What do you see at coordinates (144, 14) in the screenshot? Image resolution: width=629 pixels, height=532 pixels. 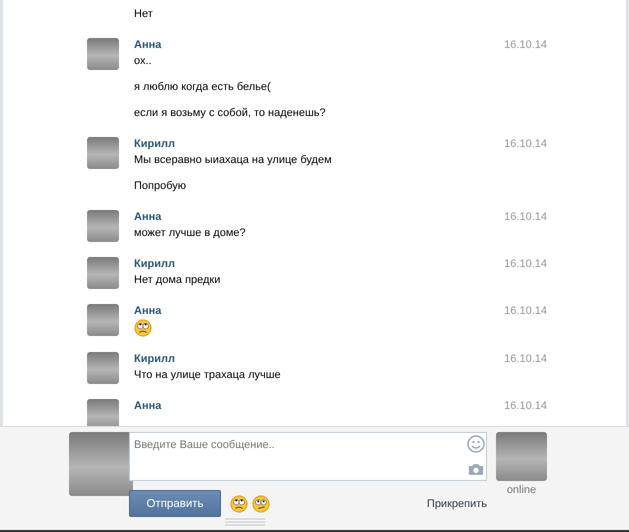 I see `message-text: Нет` at bounding box center [144, 14].